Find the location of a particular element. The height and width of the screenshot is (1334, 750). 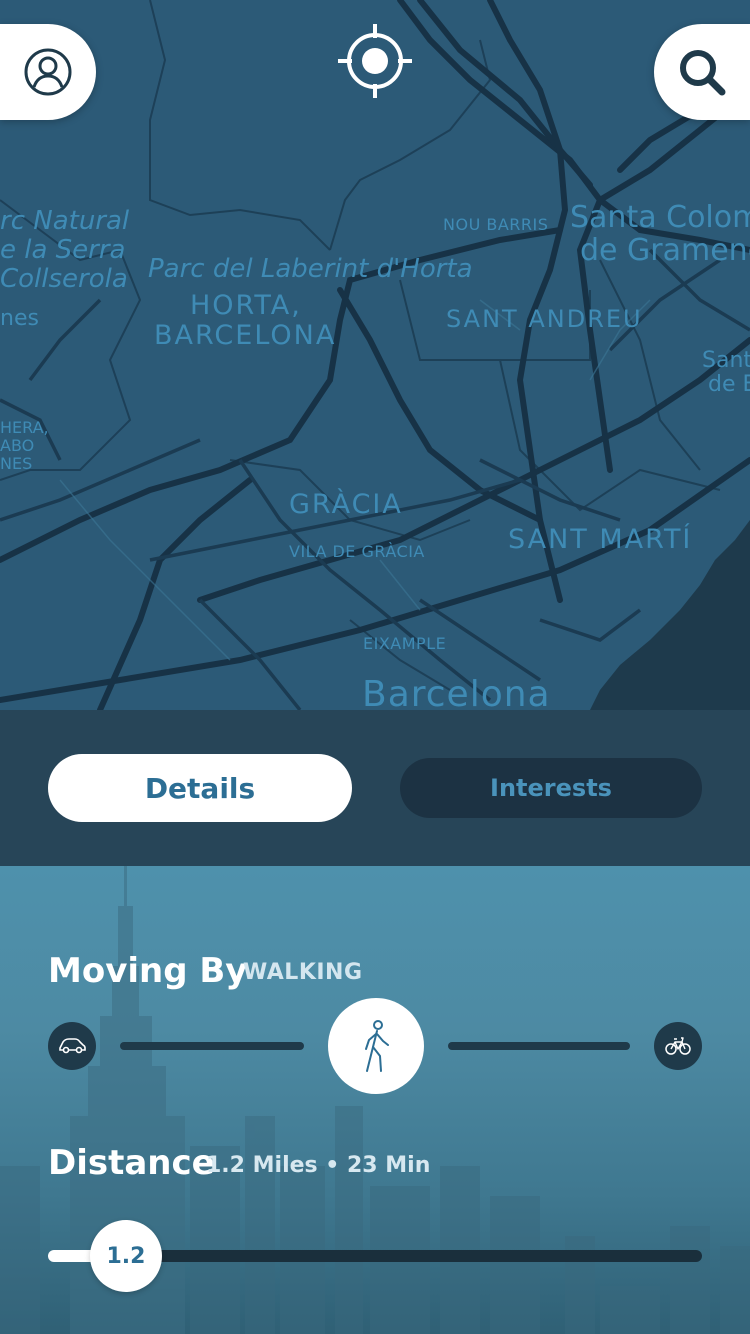

car-icon is located at coordinates (72, 1046).